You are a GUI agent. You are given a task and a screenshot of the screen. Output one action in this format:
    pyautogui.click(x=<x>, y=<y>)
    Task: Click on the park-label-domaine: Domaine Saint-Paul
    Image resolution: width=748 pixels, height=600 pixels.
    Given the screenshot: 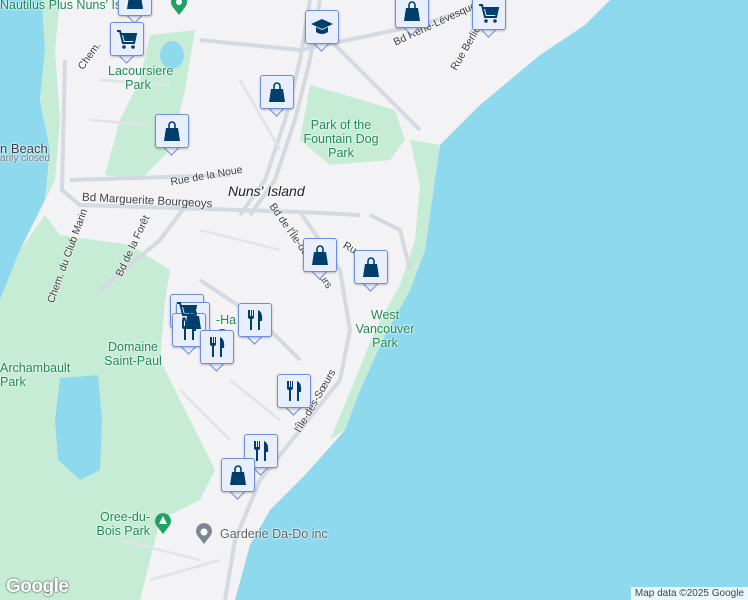 What is the action you would take?
    pyautogui.click(x=133, y=354)
    